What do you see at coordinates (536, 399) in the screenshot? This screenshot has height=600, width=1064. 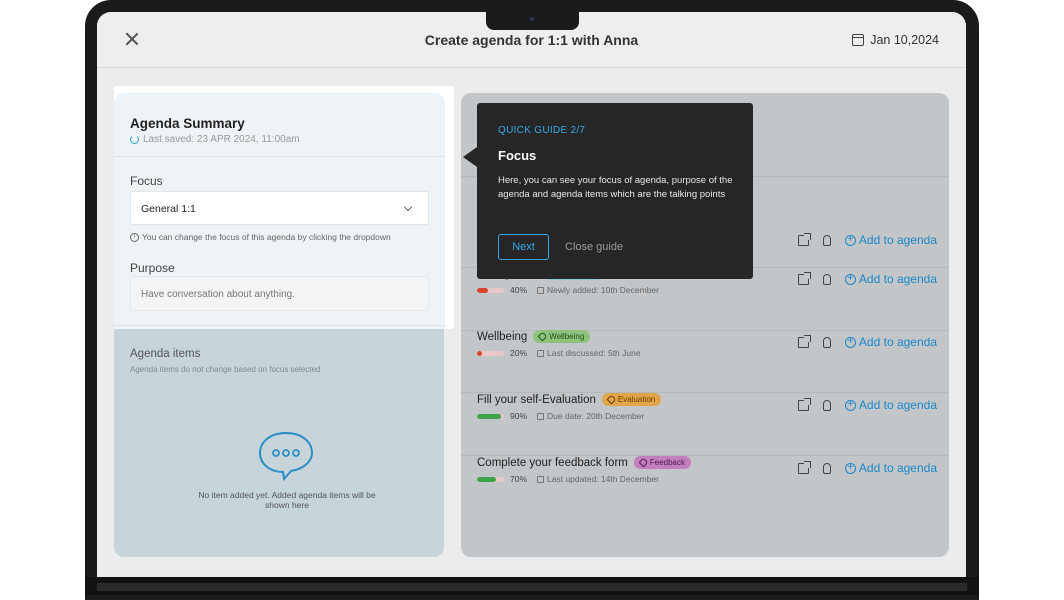 I see `item-title: Fill your self-Evaluation` at bounding box center [536, 399].